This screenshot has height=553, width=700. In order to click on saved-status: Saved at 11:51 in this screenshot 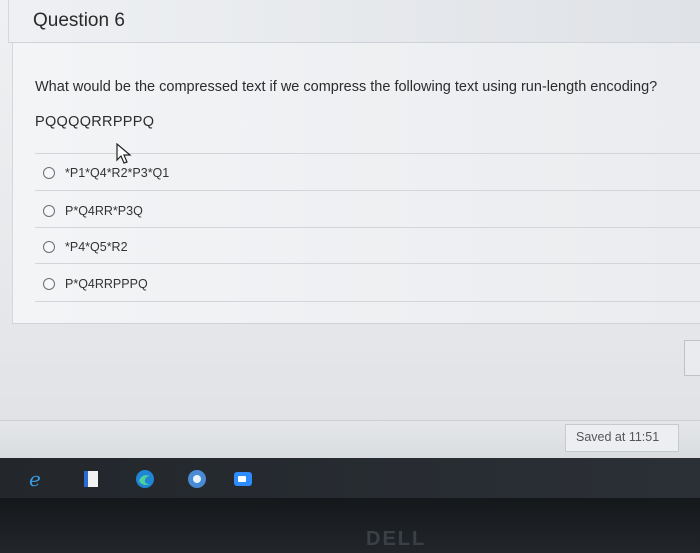, I will do `click(618, 437)`.